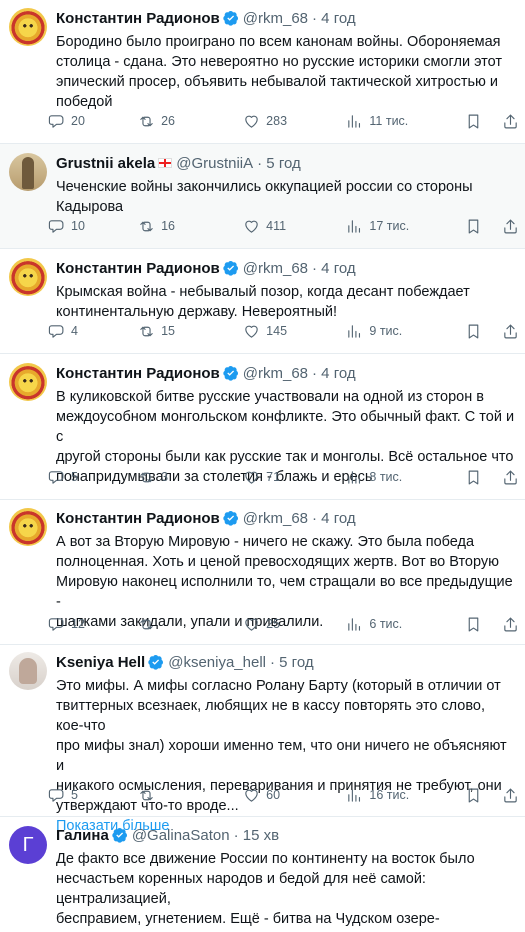 Image resolution: width=525 pixels, height=932 pixels. Describe the element at coordinates (190, 477) in the screenshot. I see `retweet-button: 3` at that location.